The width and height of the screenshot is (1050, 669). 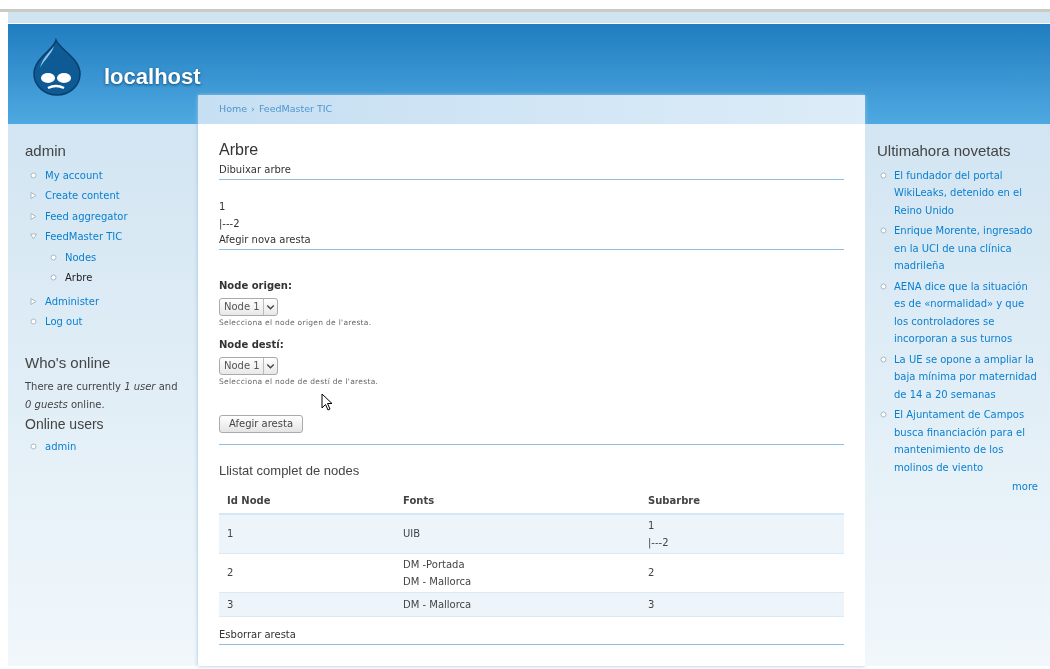 What do you see at coordinates (68, 362) in the screenshot?
I see `block-title: Who's online` at bounding box center [68, 362].